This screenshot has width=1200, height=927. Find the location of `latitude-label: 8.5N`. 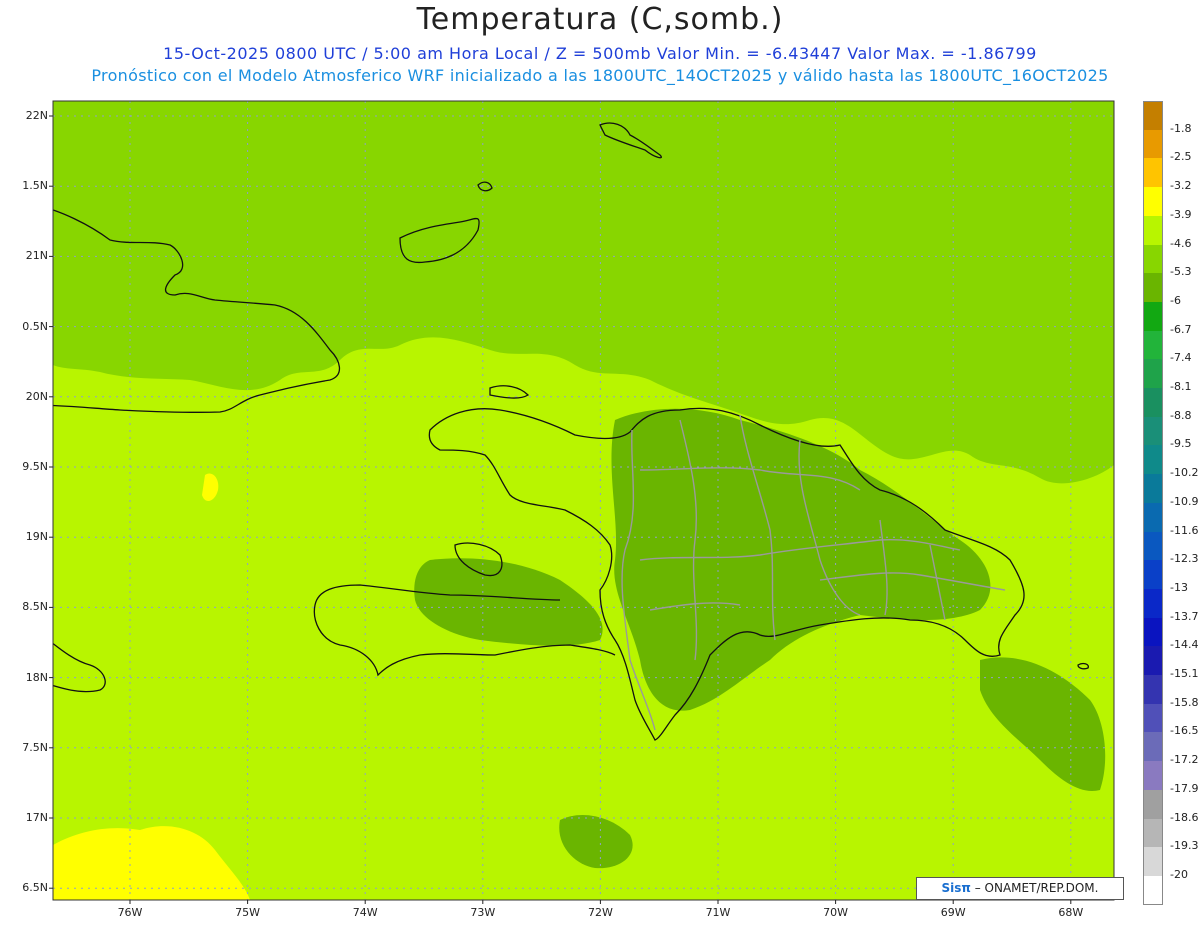

latitude-label: 8.5N is located at coordinates (35, 607).